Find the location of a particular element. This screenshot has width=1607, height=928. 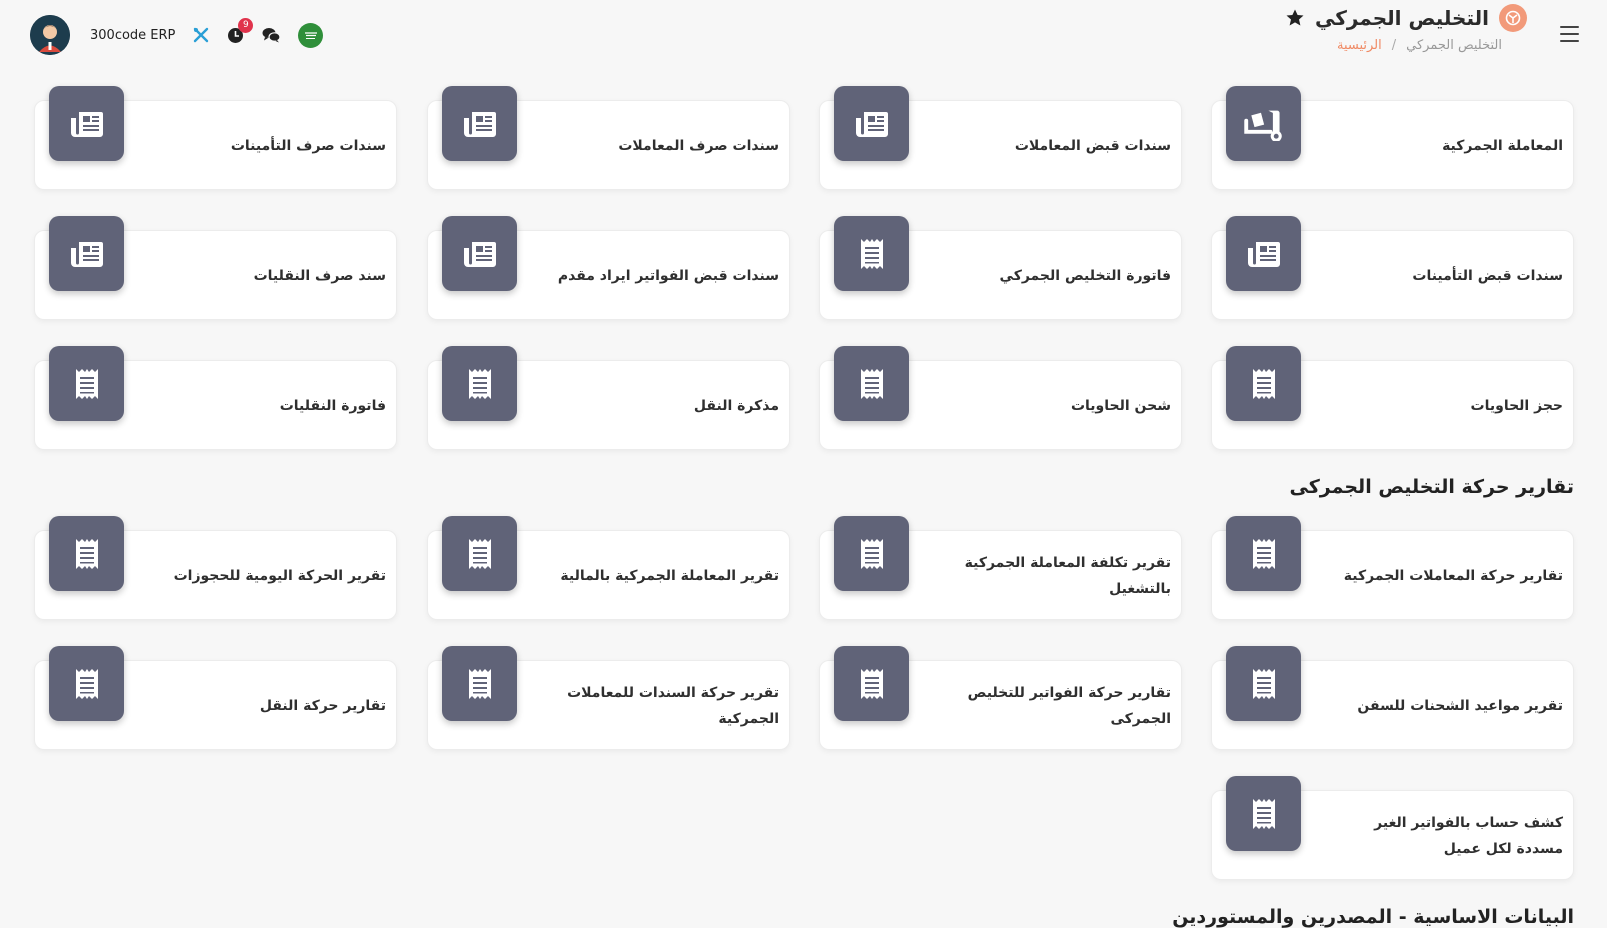

card-label: تقرير الحركة اليومية للحجوزات is located at coordinates (279, 576).